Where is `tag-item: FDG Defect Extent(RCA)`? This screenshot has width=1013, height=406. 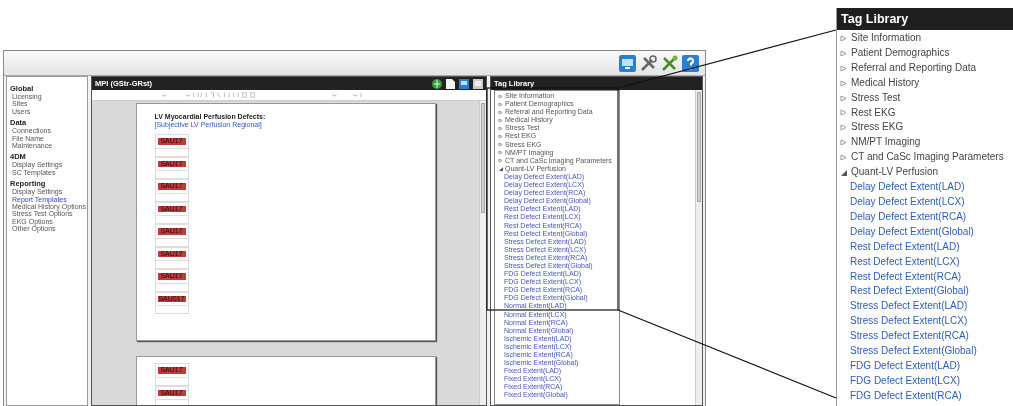 tag-item: FDG Defect Extent(RCA) is located at coordinates (926, 396).